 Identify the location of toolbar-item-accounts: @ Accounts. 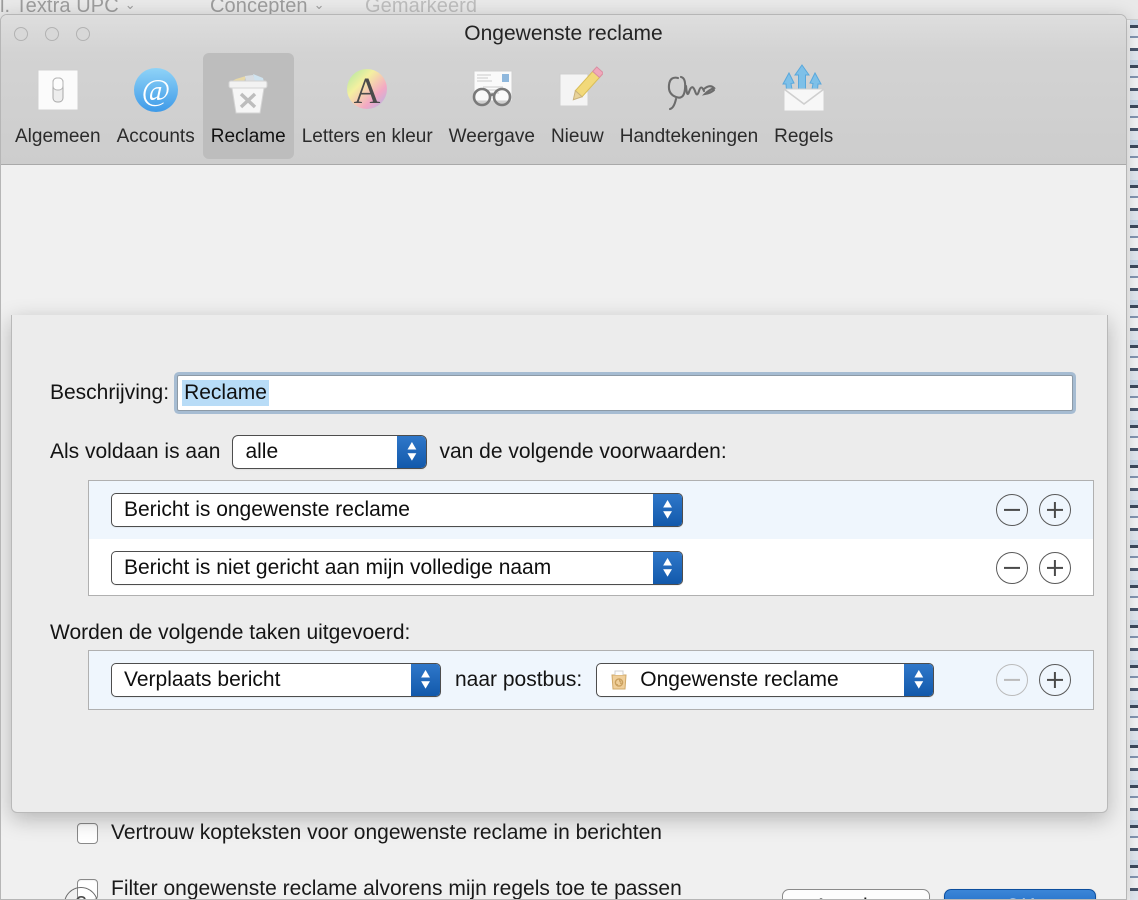
(156, 100).